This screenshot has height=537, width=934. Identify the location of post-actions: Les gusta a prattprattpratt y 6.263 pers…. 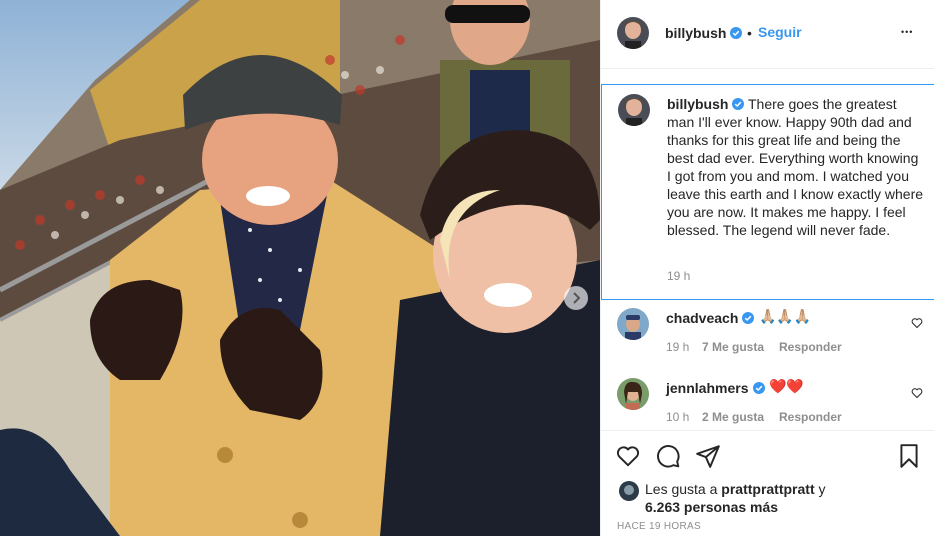
(767, 483).